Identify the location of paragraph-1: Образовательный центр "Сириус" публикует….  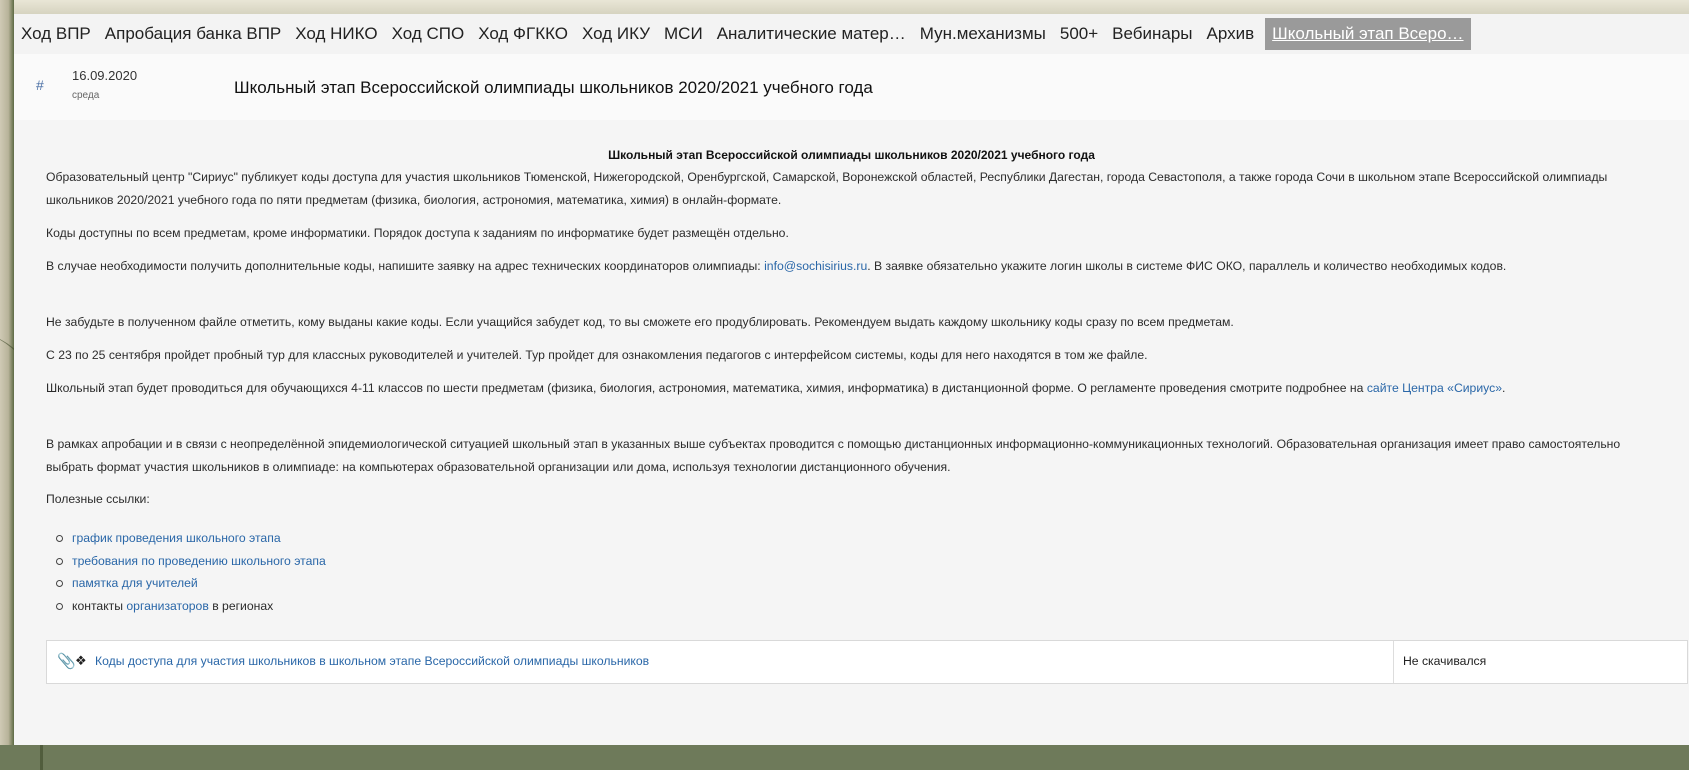
(827, 188).